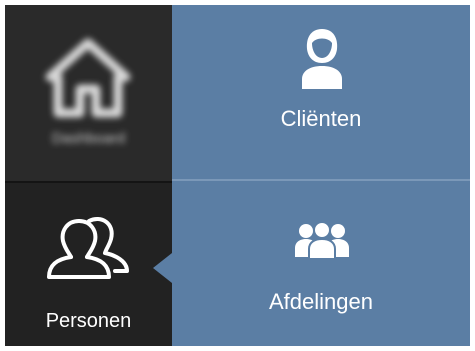 The height and width of the screenshot is (351, 475). I want to click on users-outline-icon, so click(88, 248).